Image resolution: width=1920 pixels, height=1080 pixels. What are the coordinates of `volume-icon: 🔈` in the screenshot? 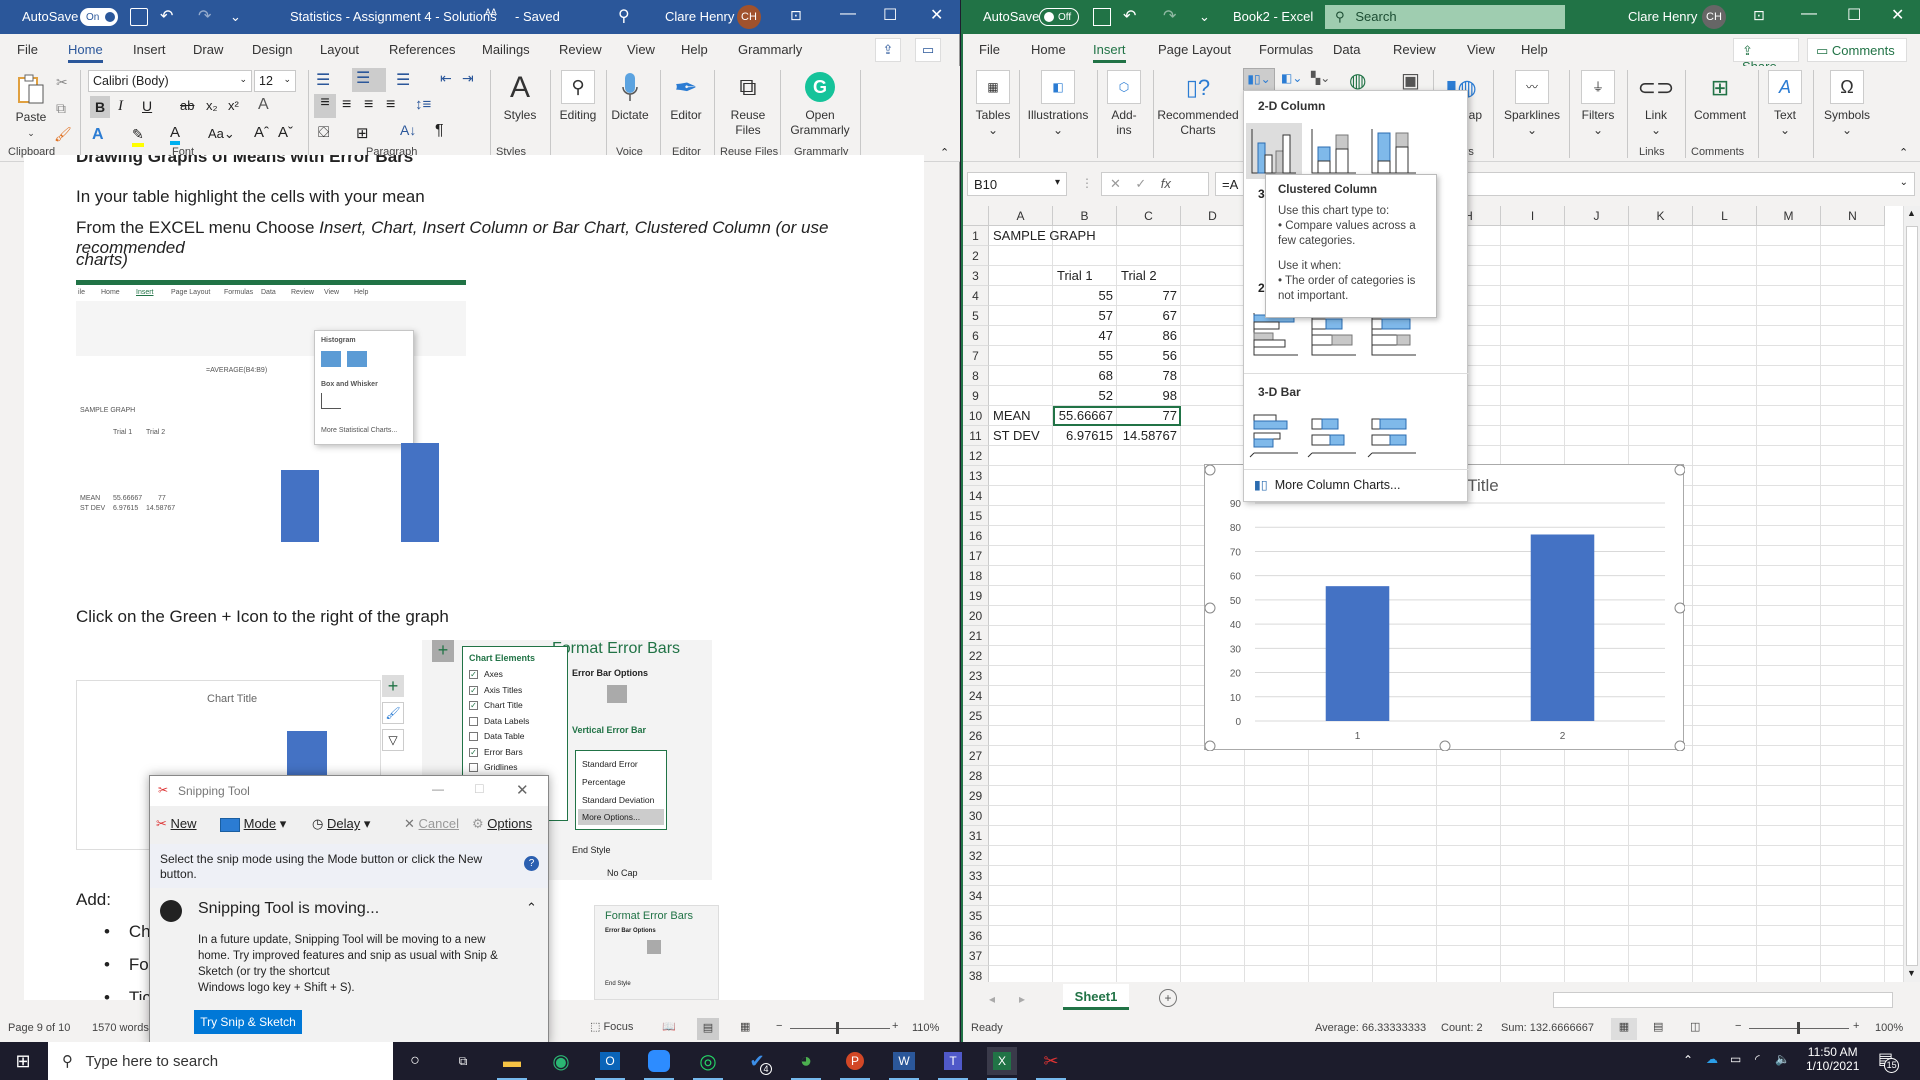 It's located at (1782, 1059).